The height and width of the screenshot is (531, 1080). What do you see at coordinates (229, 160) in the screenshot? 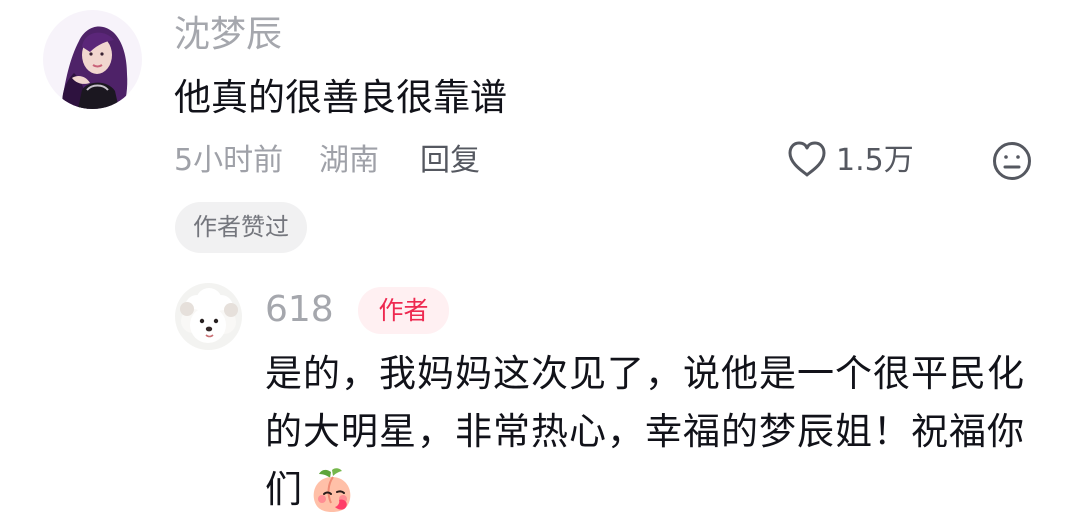
I see `comment-time: 5小时前` at bounding box center [229, 160].